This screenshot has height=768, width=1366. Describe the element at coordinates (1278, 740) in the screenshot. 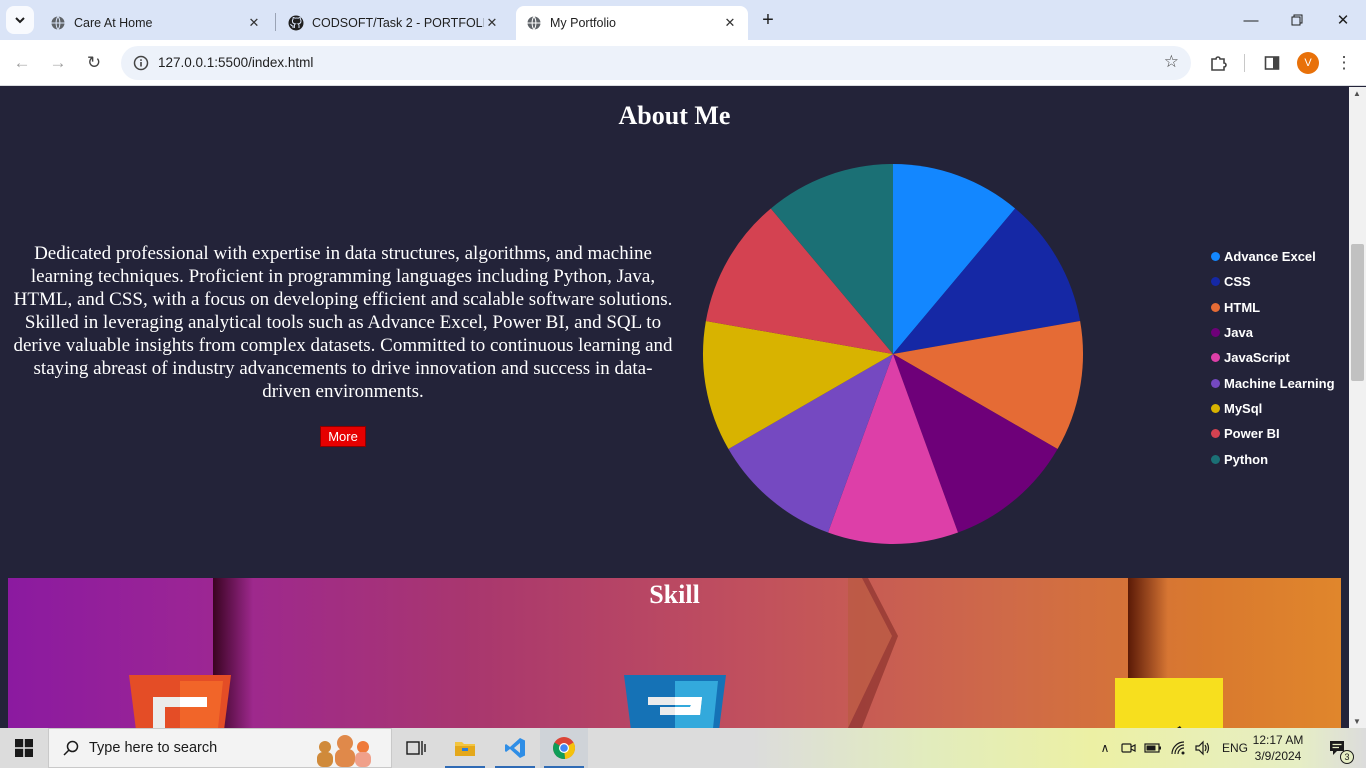

I see `clock-time: 12:17 AM` at that location.